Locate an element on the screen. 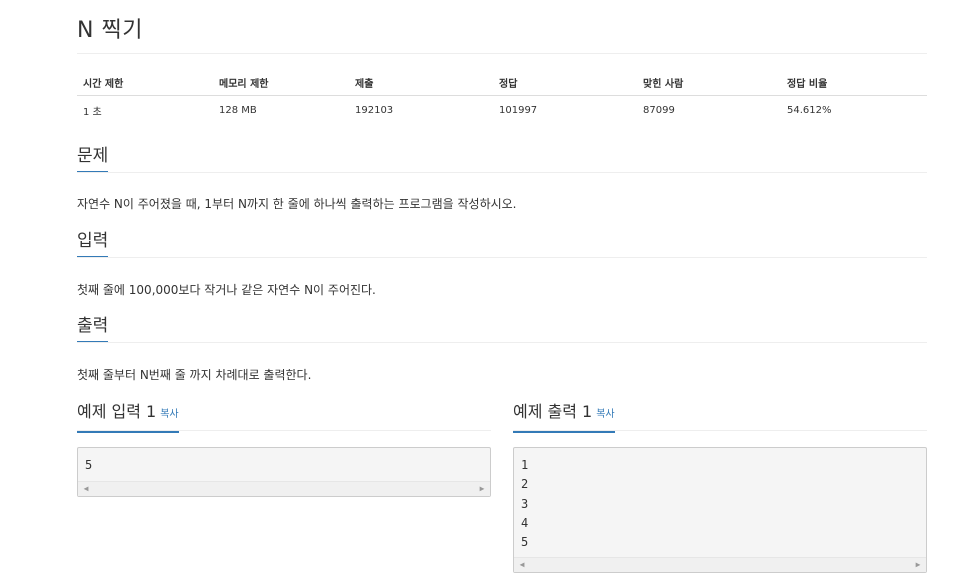 This screenshot has width=960, height=586. copy-sample-output-button: 복사 is located at coordinates (605, 414).